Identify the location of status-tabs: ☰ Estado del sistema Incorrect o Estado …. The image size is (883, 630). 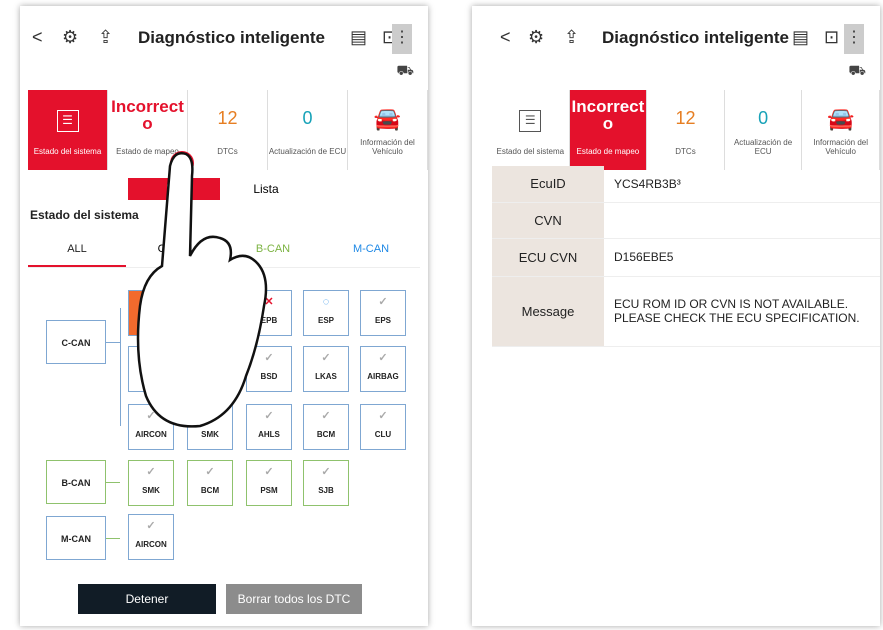
(686, 130).